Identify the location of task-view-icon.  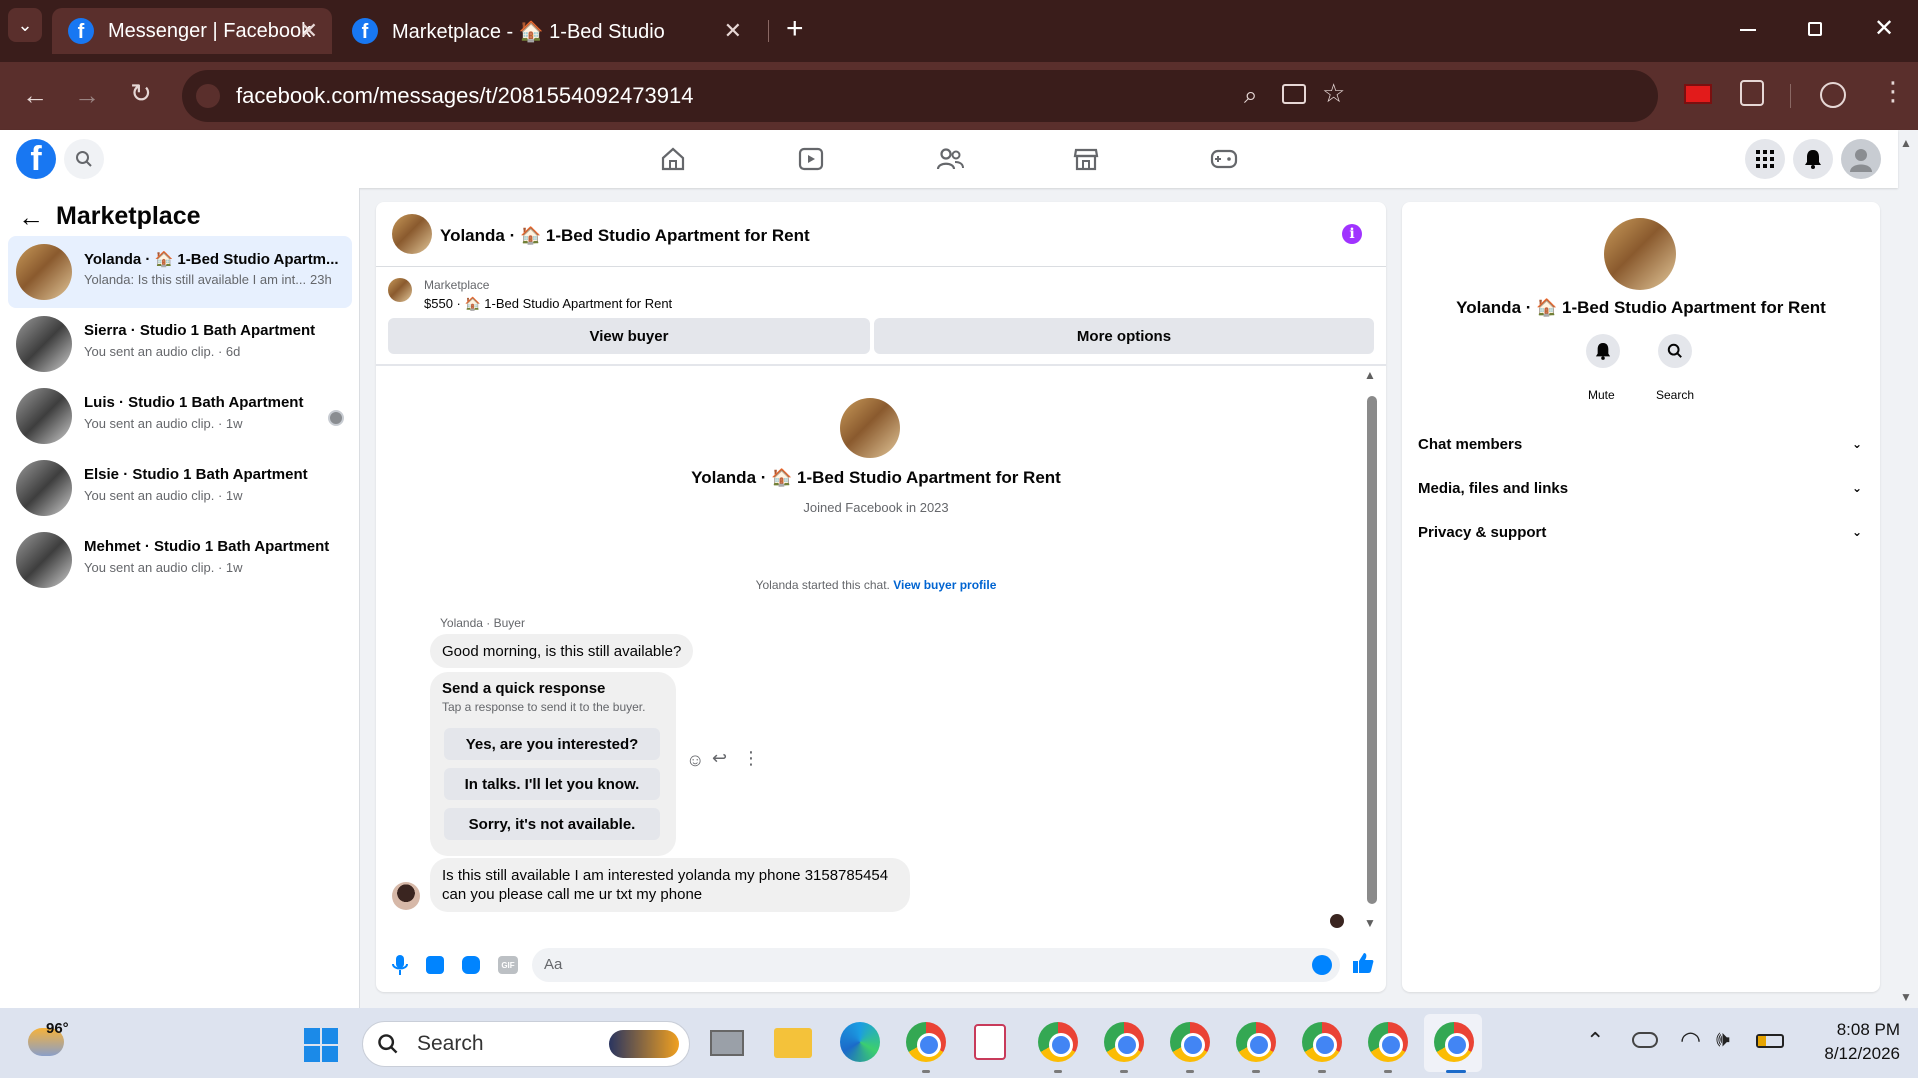
(727, 1043).